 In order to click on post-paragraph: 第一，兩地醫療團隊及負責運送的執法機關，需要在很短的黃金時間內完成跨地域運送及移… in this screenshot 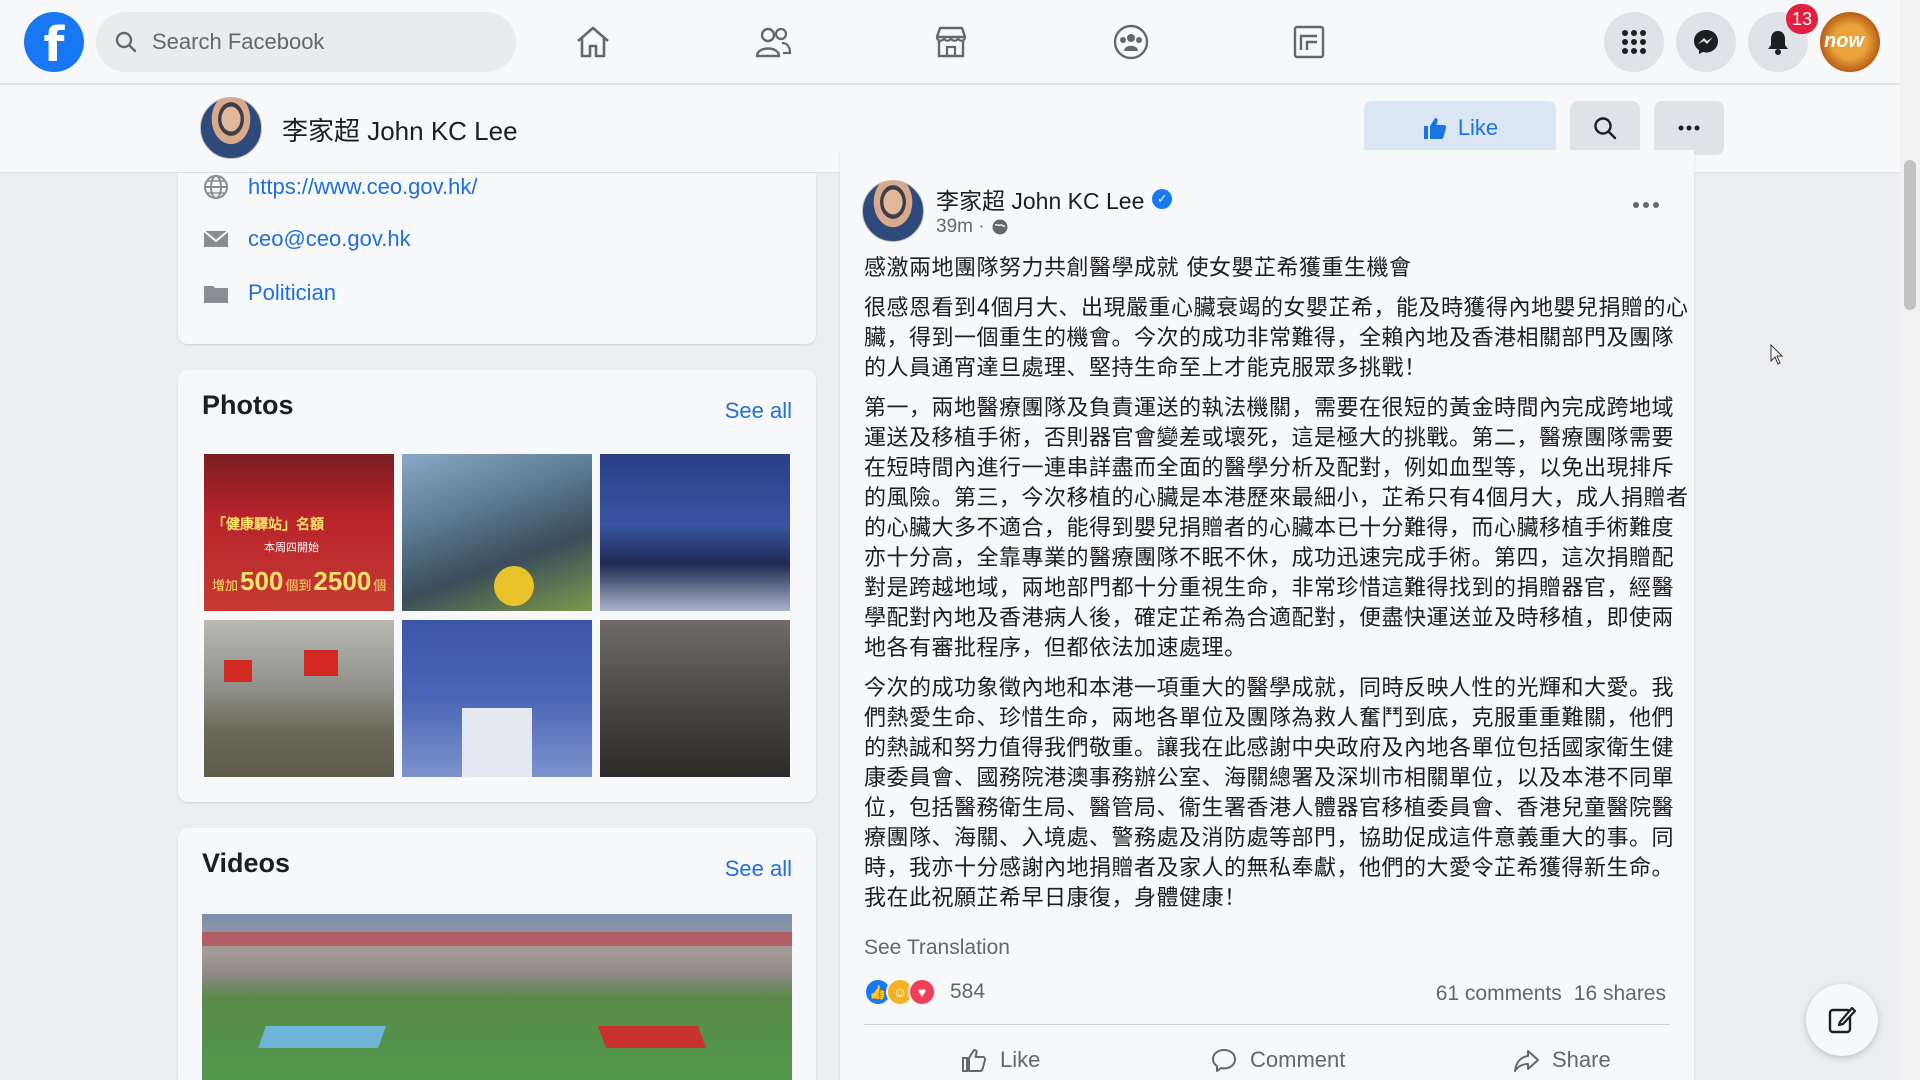, I will do `click(1276, 528)`.